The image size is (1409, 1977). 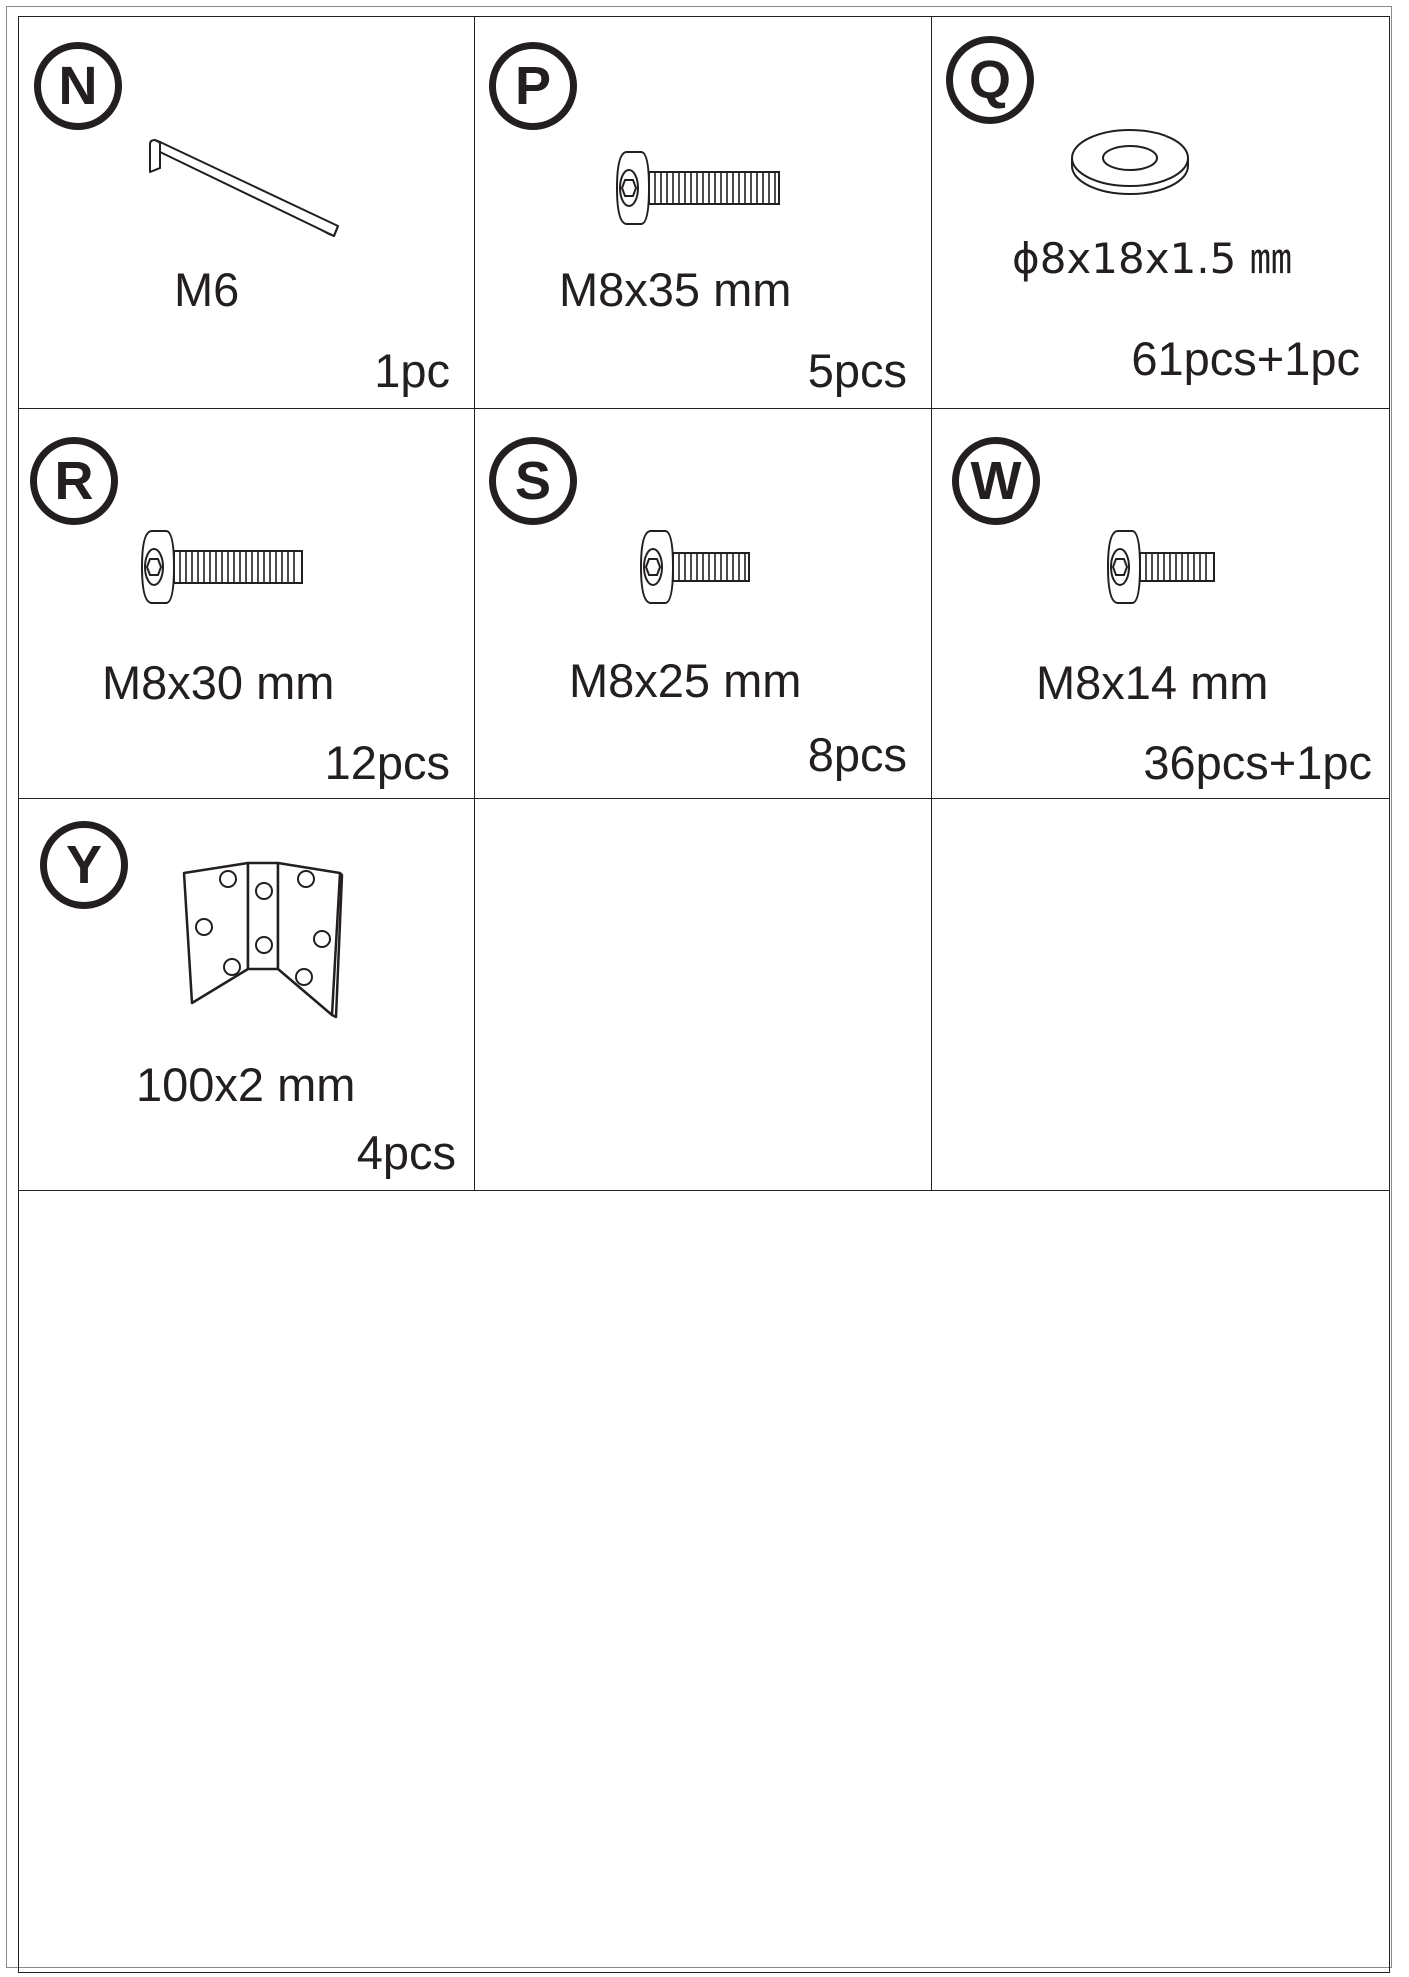 I want to click on part-quantity: 8pcs, so click(x=857, y=754).